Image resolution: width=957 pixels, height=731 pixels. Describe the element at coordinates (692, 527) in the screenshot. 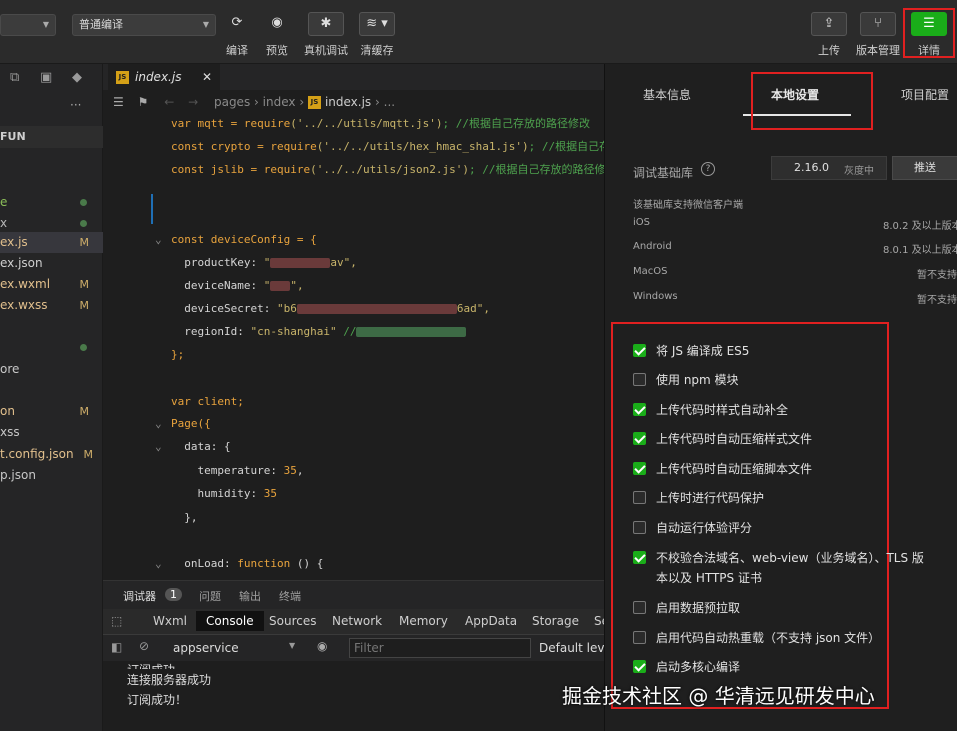

I see `option-auto-audit: 自动运行体验评分` at that location.